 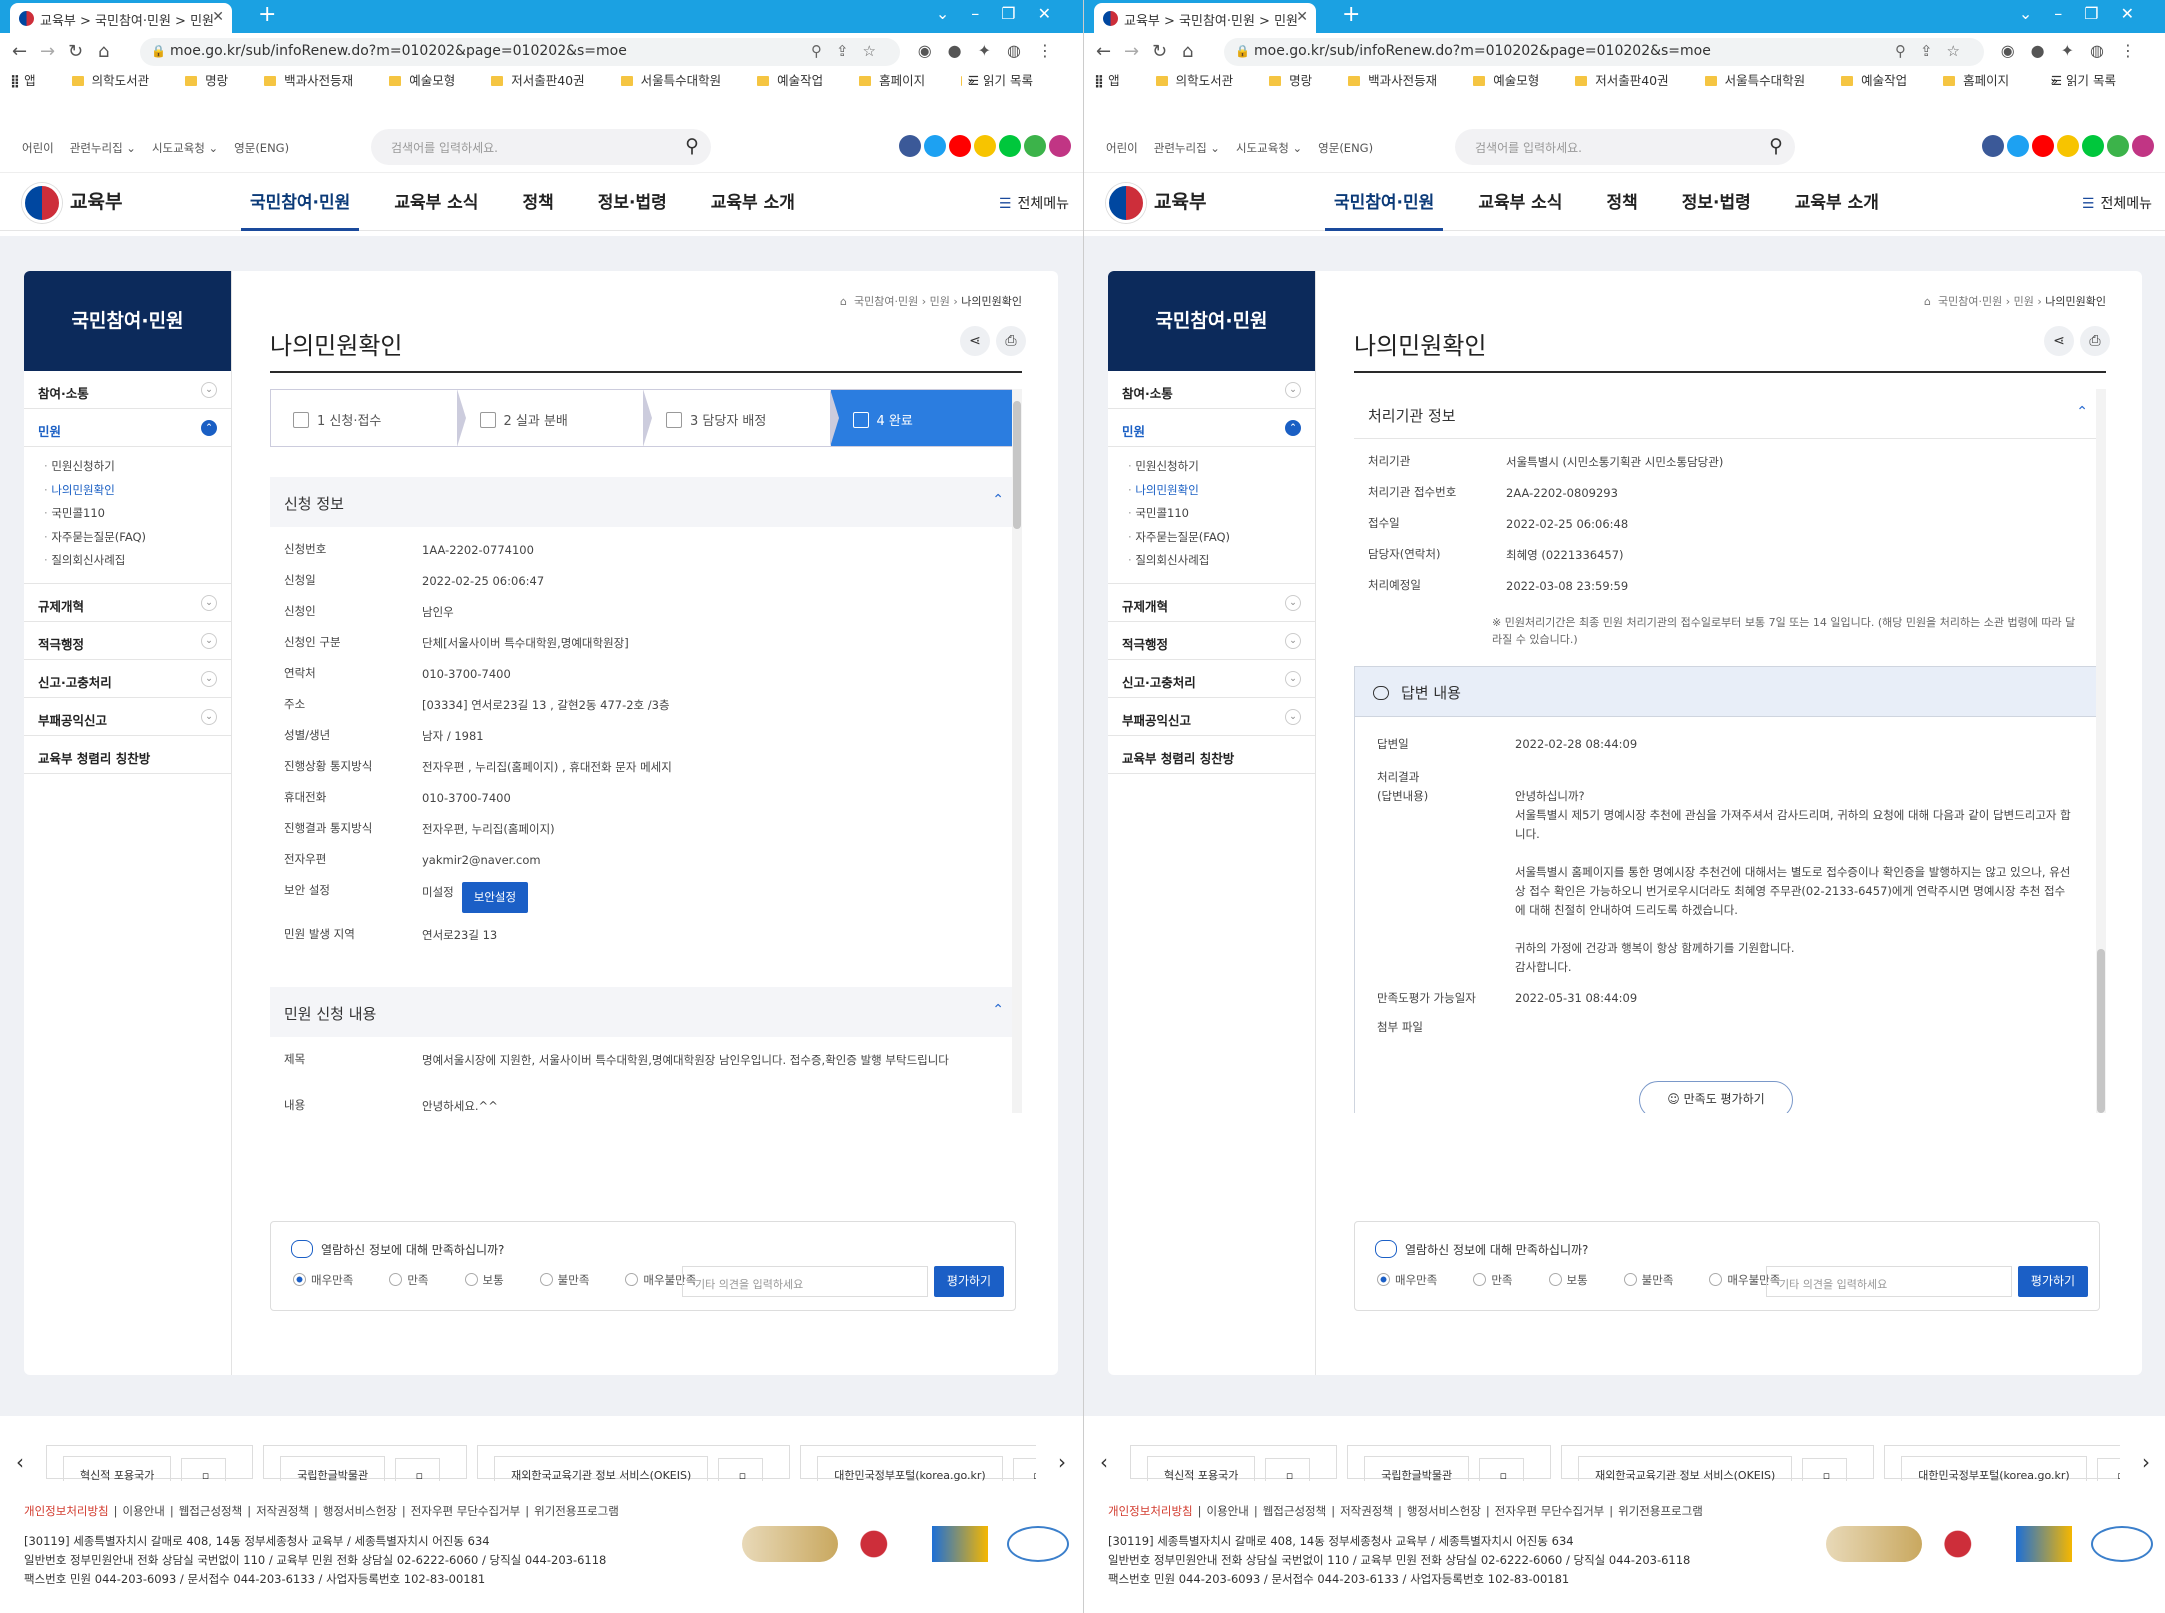 I want to click on emblem-logo, so click(x=1873, y=1544).